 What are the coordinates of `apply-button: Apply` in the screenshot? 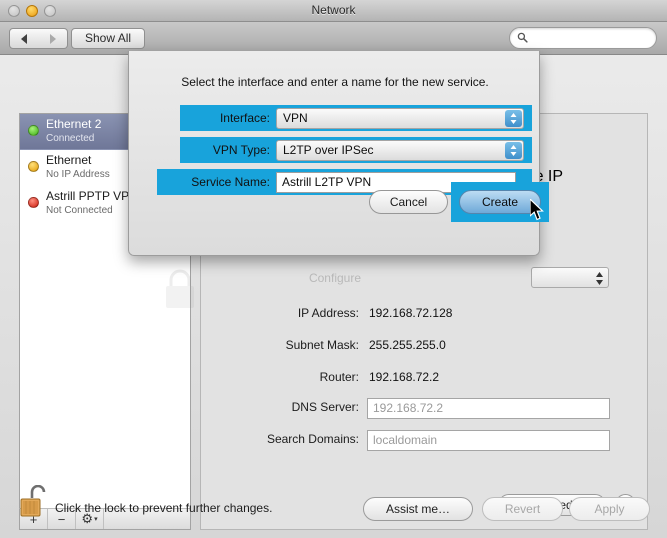 It's located at (609, 509).